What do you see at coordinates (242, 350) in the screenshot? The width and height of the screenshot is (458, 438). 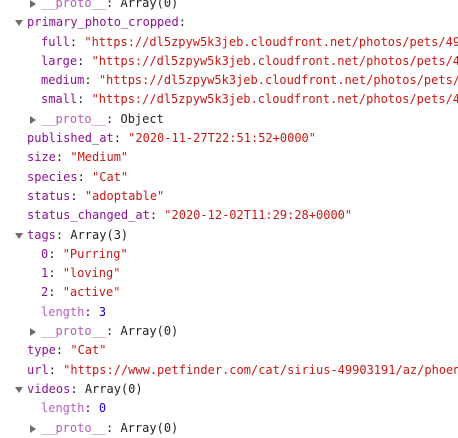 I see `property-text: type: "Cat"` at bounding box center [242, 350].